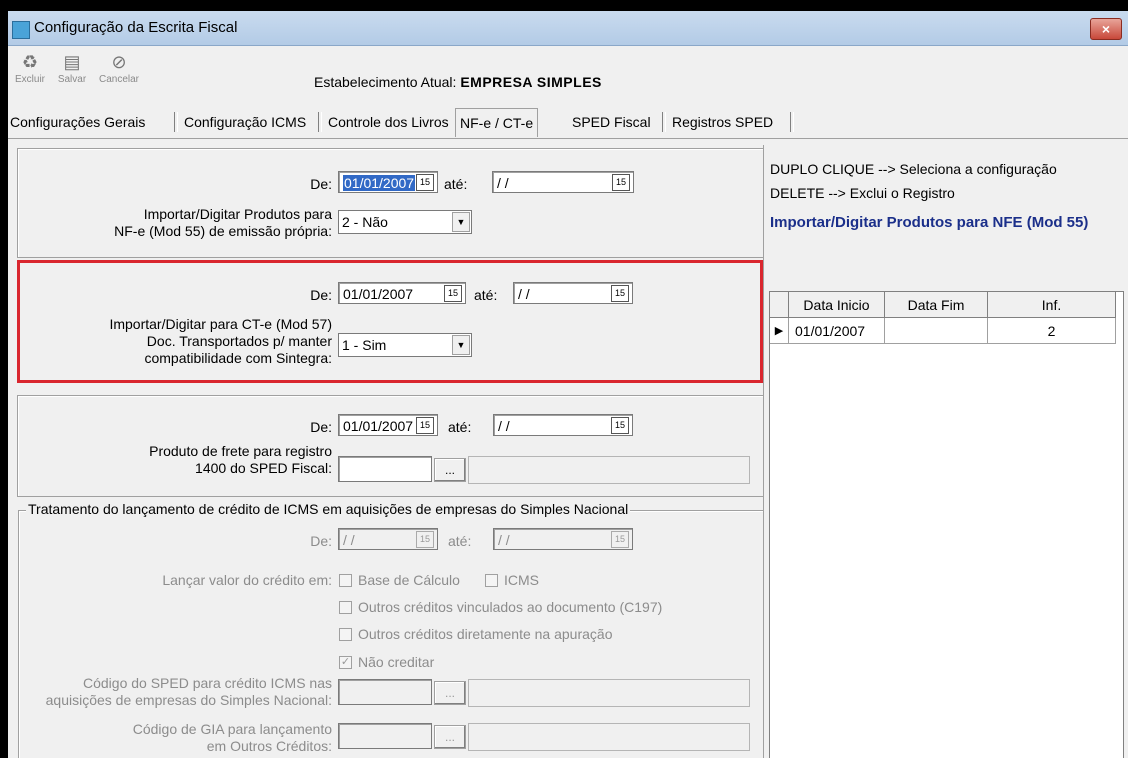 The width and height of the screenshot is (1128, 758). Describe the element at coordinates (460, 541) in the screenshot. I see `section4-ate-label: até:` at that location.